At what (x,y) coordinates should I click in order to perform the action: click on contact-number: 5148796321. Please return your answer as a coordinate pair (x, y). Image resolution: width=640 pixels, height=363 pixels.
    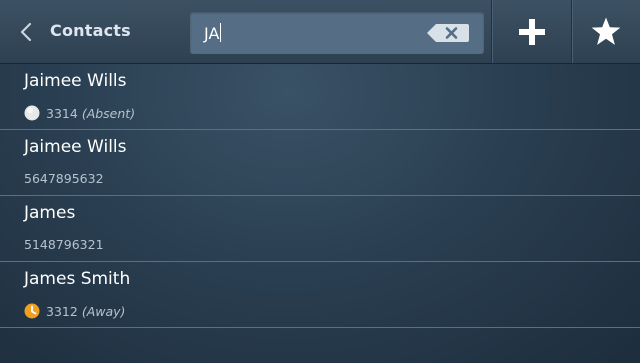
    Looking at the image, I should click on (64, 244).